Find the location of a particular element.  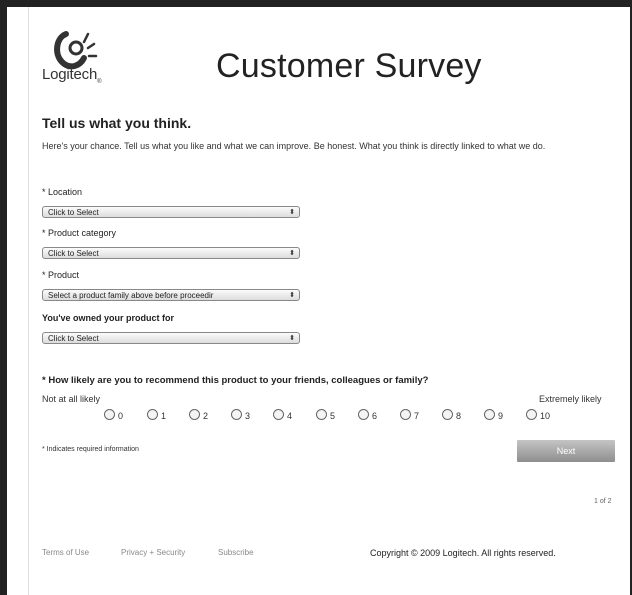

rating-radio-0: 0 is located at coordinates (113, 415).